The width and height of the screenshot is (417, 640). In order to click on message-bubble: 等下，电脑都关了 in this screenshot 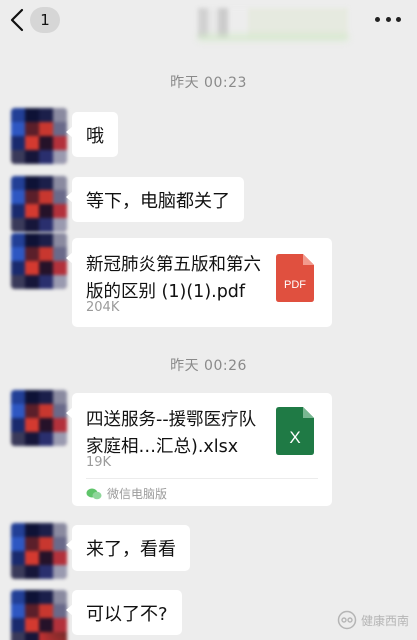, I will do `click(155, 199)`.